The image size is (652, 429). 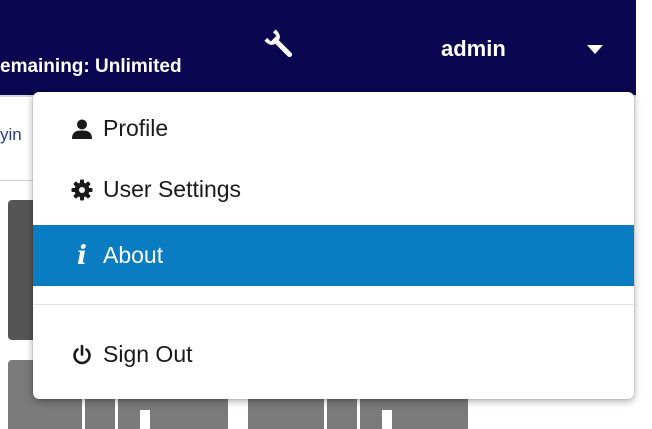 What do you see at coordinates (333, 128) in the screenshot?
I see `menu-item-profile: Profile` at bounding box center [333, 128].